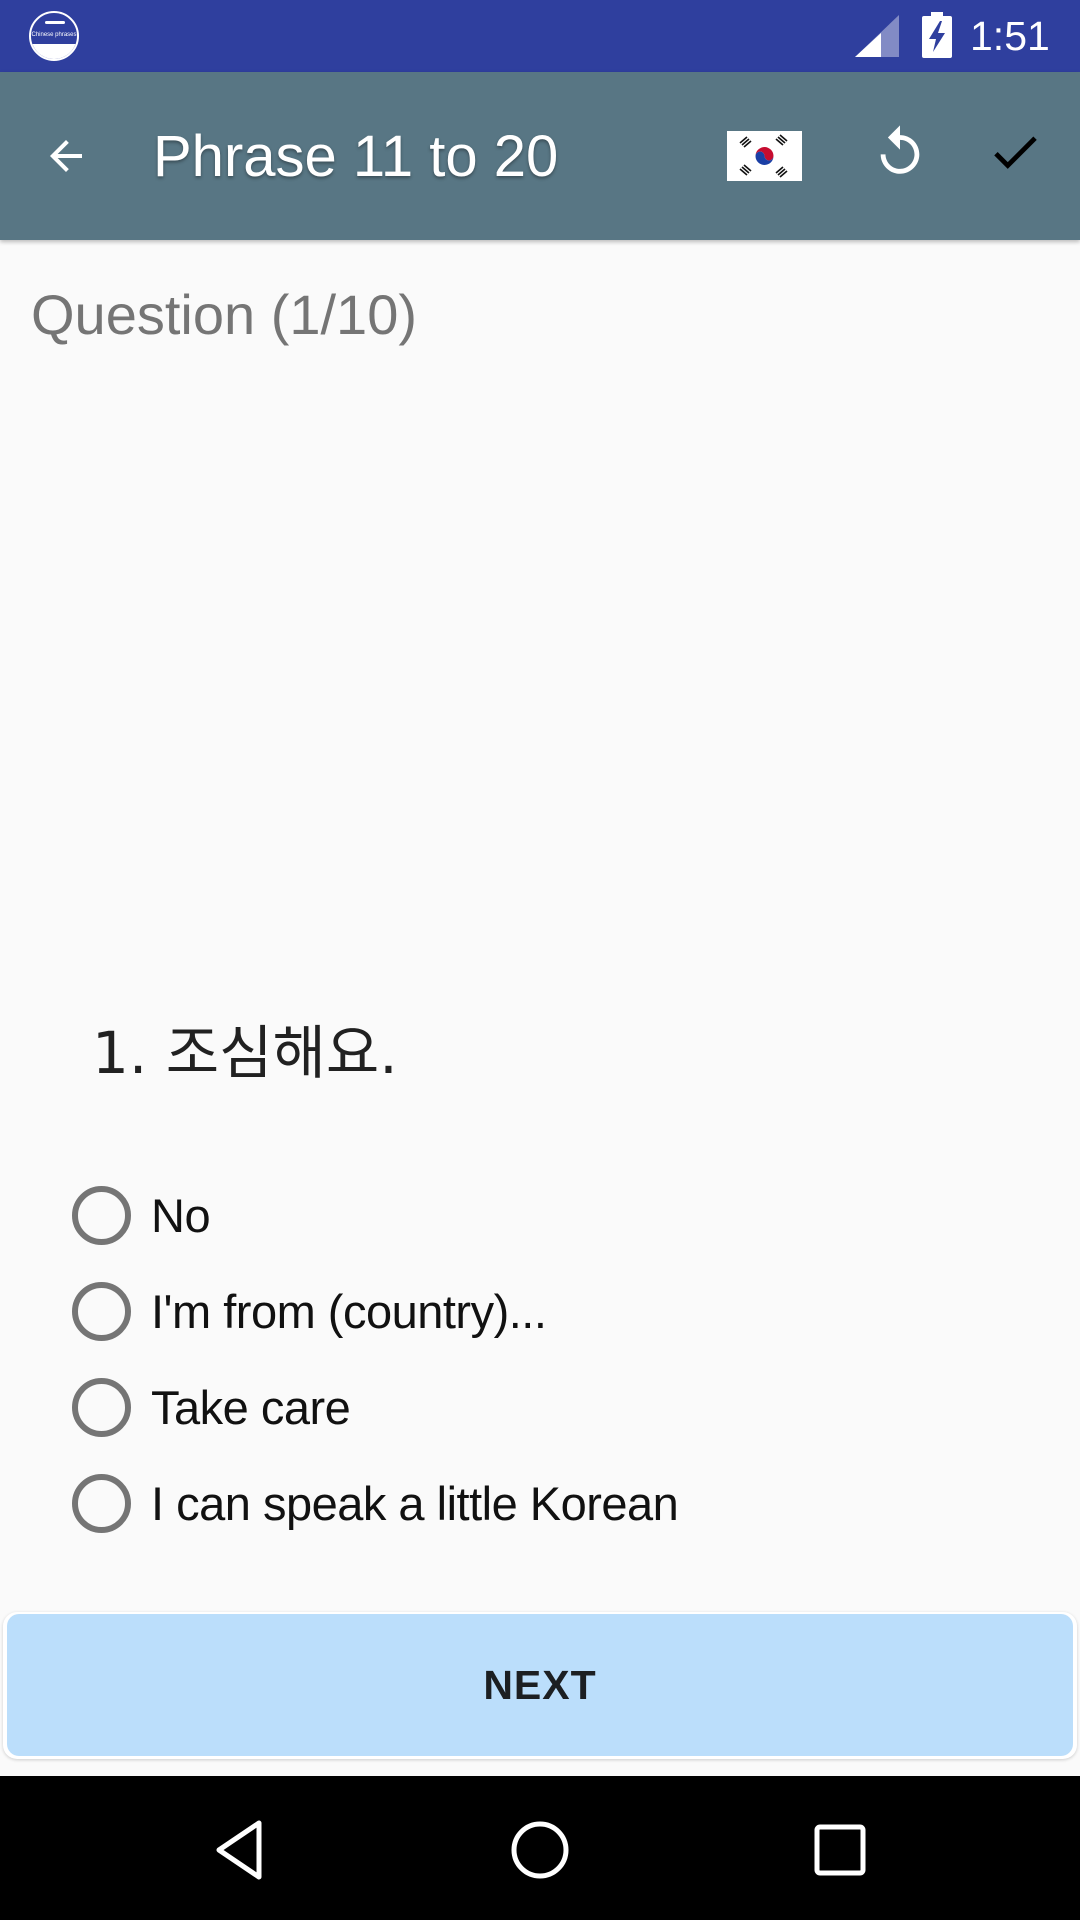  What do you see at coordinates (245, 1053) in the screenshot?
I see `question-text: 1. 조심해요.` at bounding box center [245, 1053].